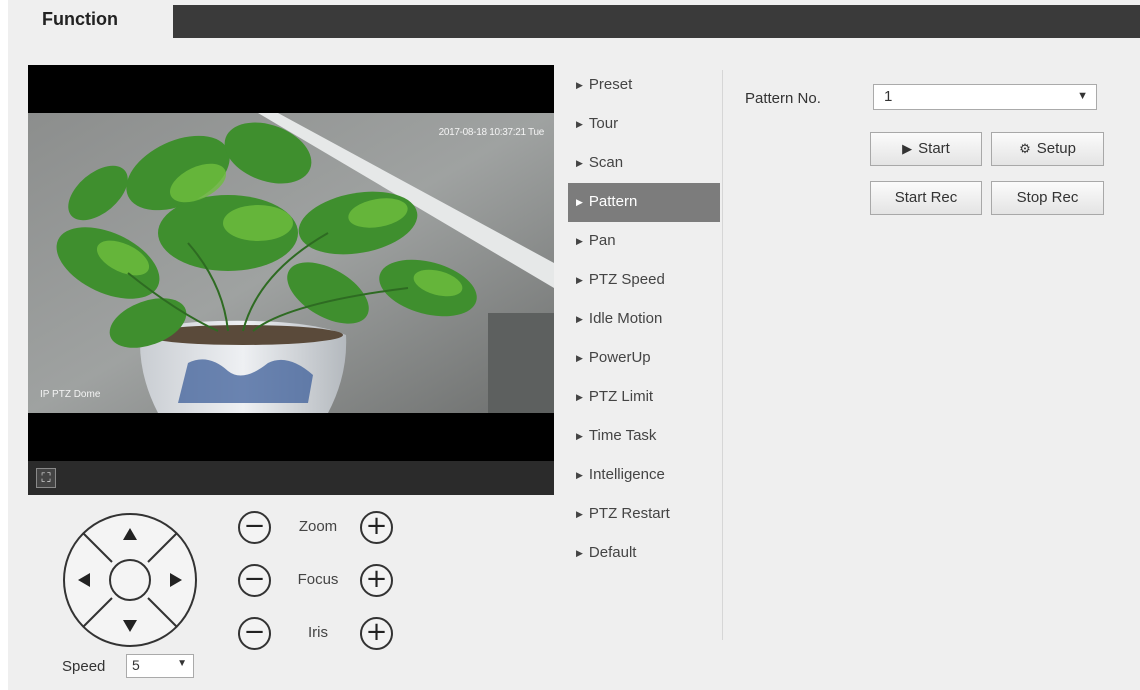  What do you see at coordinates (376, 580) in the screenshot?
I see `focus-plus-button: +` at bounding box center [376, 580].